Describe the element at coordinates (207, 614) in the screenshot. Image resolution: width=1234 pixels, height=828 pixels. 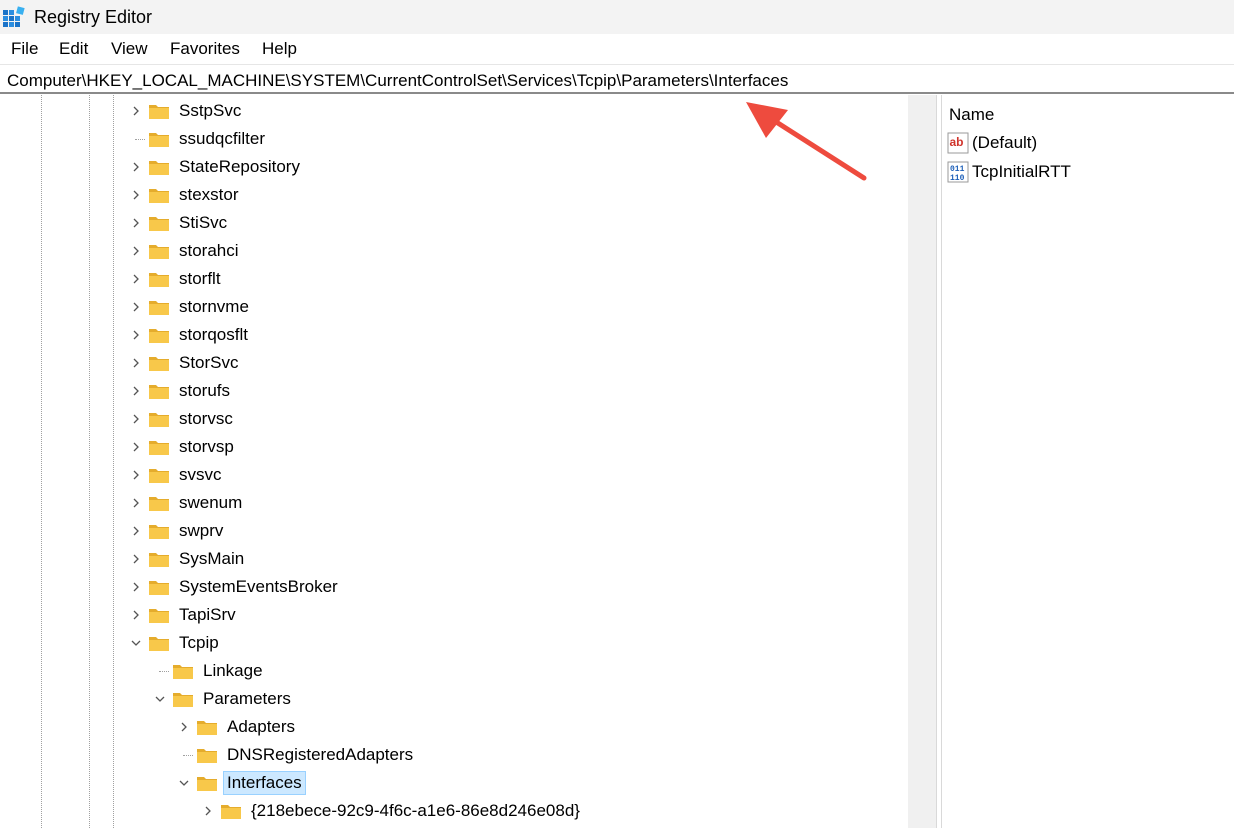
I see `tree-item-label: TapiSrv` at that location.